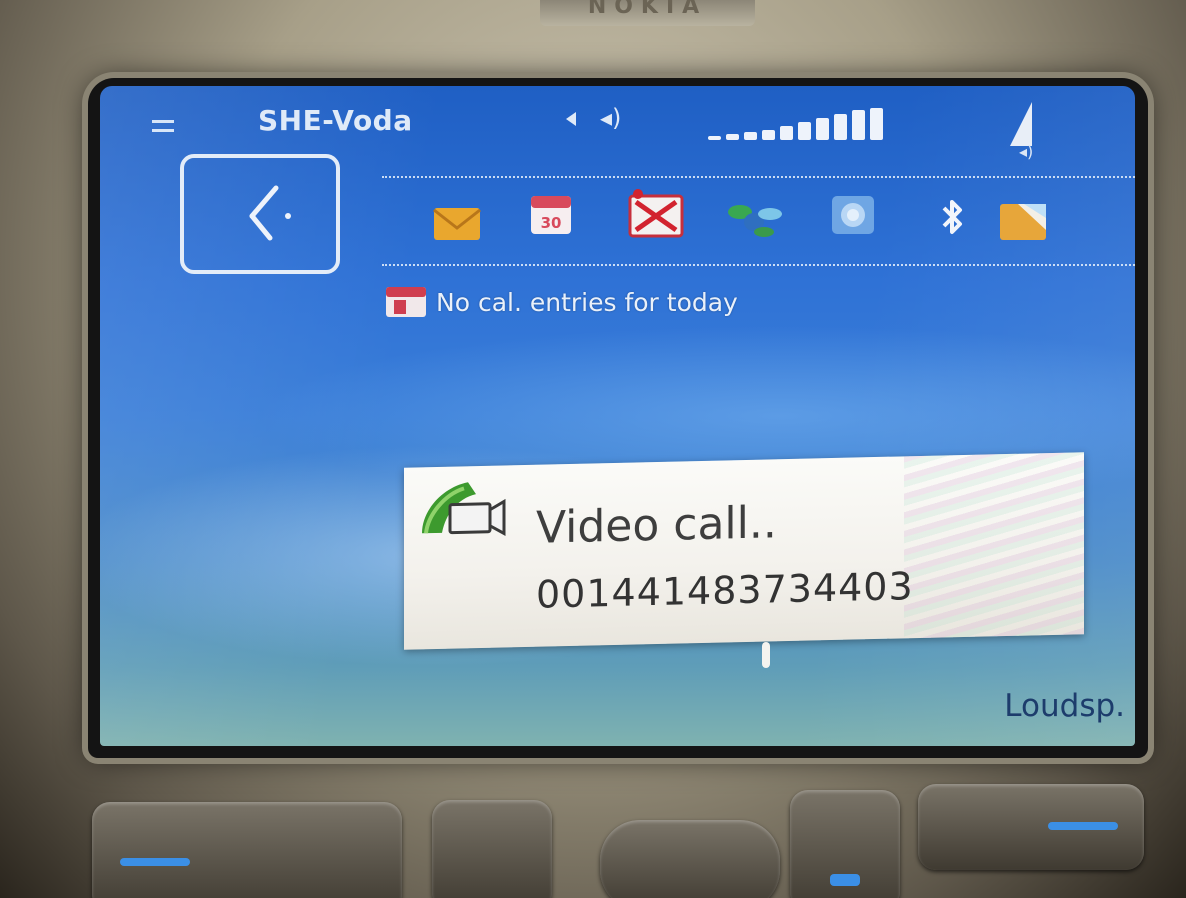 The width and height of the screenshot is (1186, 898). What do you see at coordinates (406, 302) in the screenshot?
I see `calendar-small-icon` at bounding box center [406, 302].